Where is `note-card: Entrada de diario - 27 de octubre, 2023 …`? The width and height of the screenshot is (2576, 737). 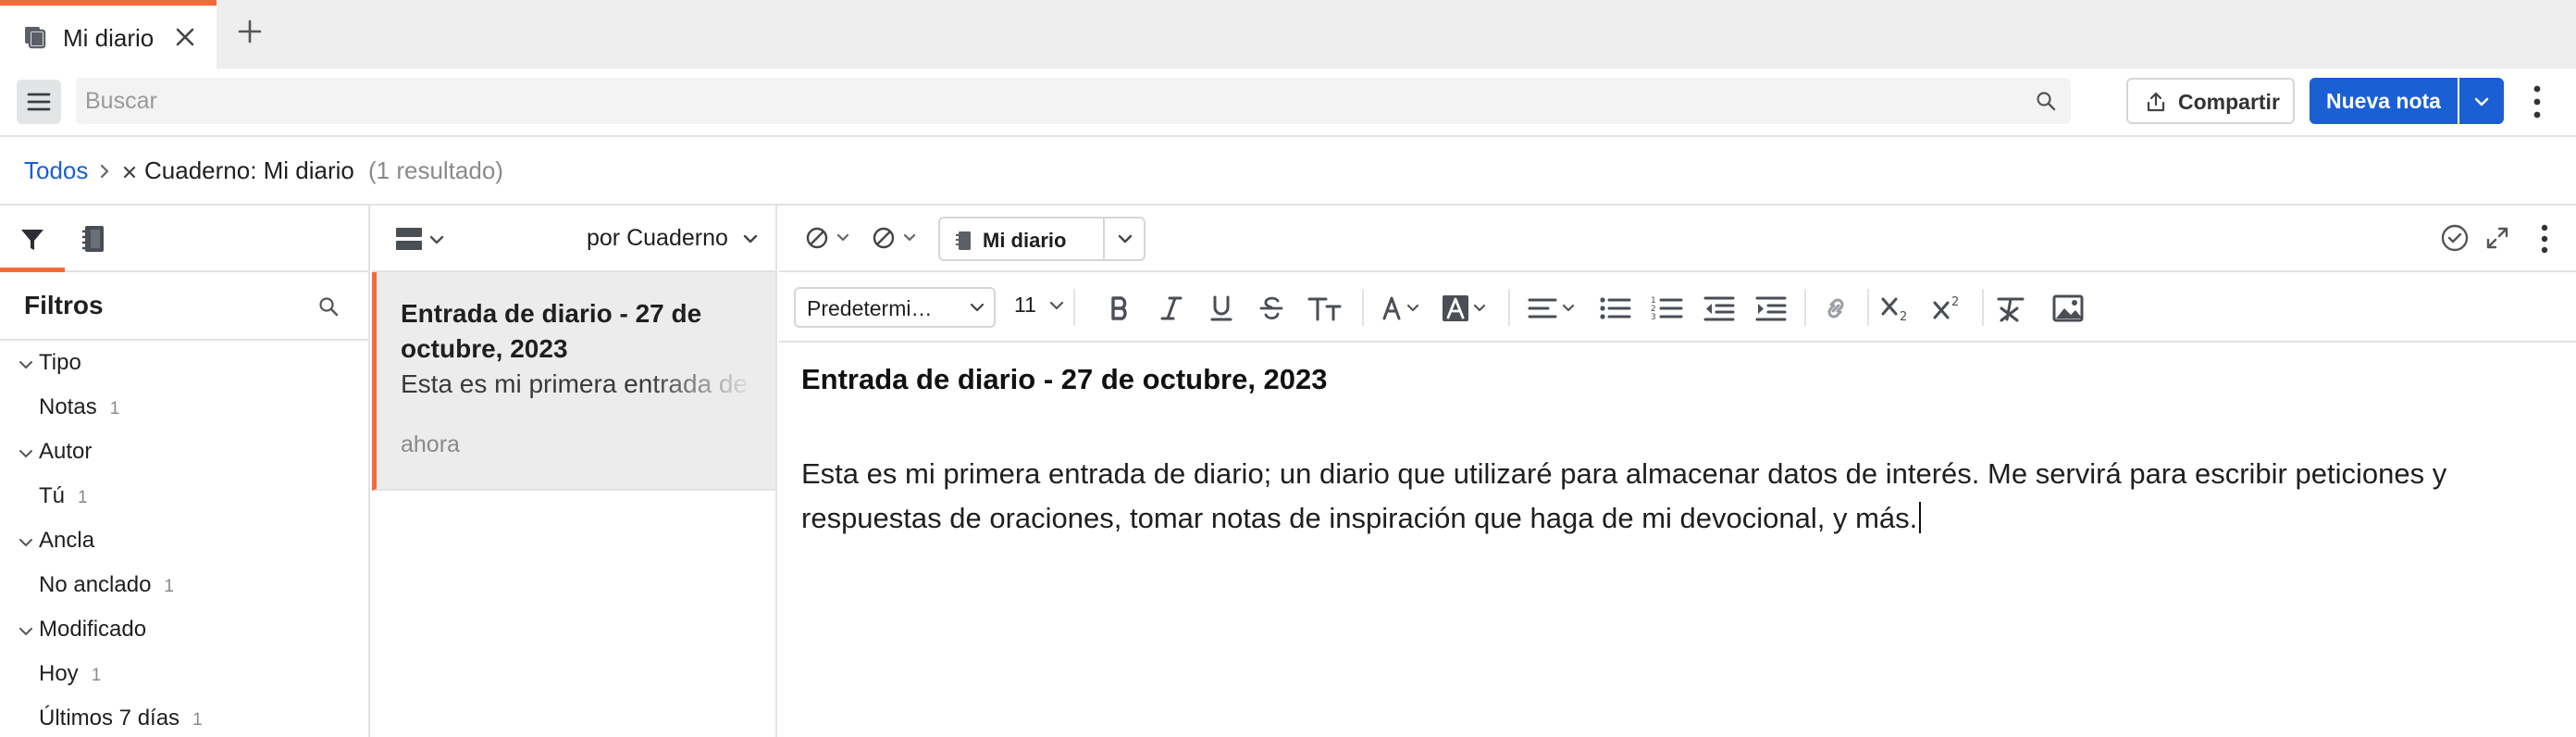 note-card: Entrada de diario - 27 de octubre, 2023 … is located at coordinates (573, 381).